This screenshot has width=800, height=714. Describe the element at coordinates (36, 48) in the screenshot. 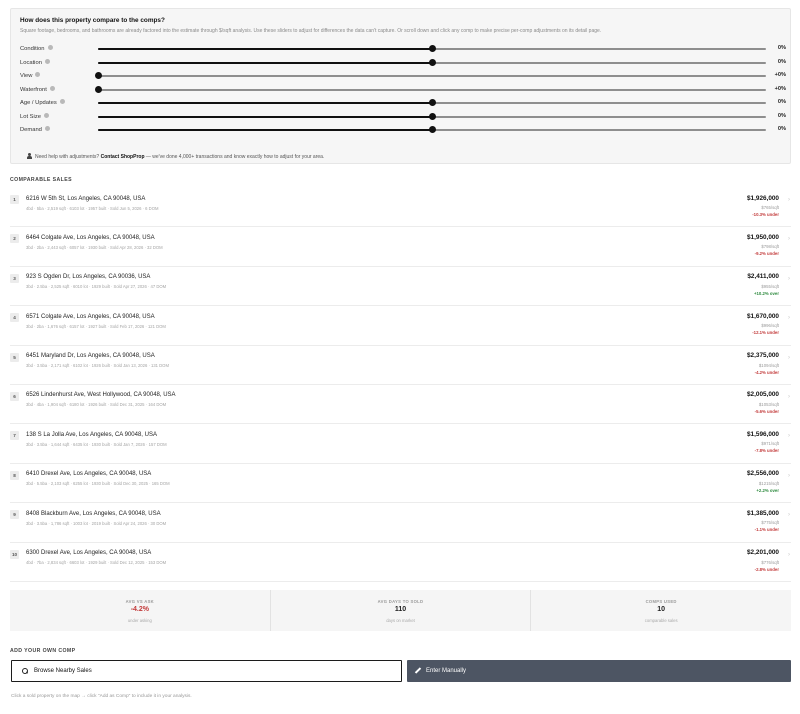

I see `slider-label: Condition` at that location.